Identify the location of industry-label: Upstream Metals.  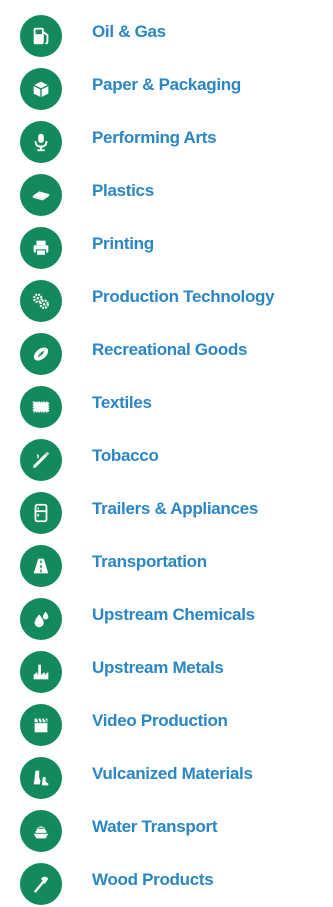
(158, 667).